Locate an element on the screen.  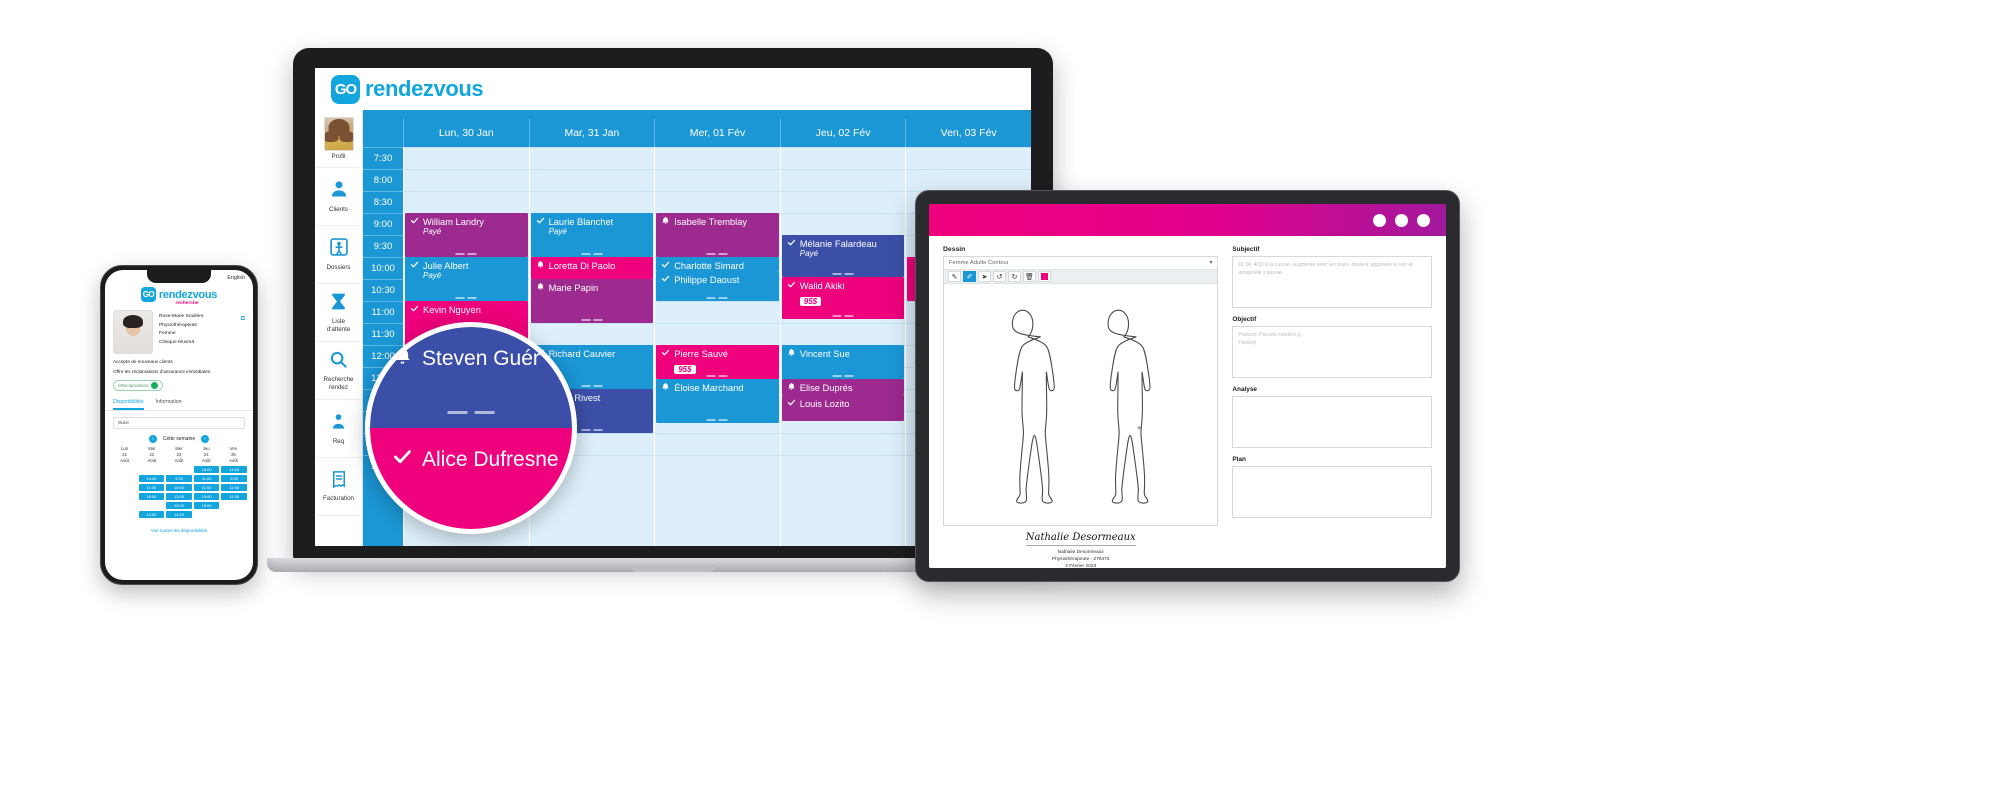
sidebar-item-facturation: Facturation is located at coordinates (338, 487).